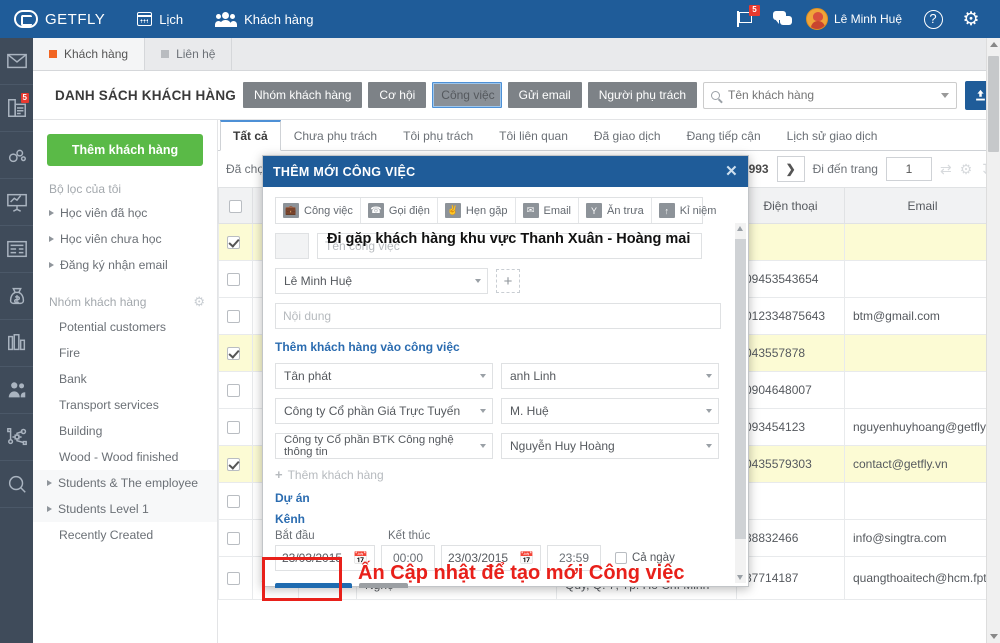 This screenshot has width=1000, height=643. Describe the element at coordinates (498, 316) in the screenshot. I see `task-content-input` at that location.